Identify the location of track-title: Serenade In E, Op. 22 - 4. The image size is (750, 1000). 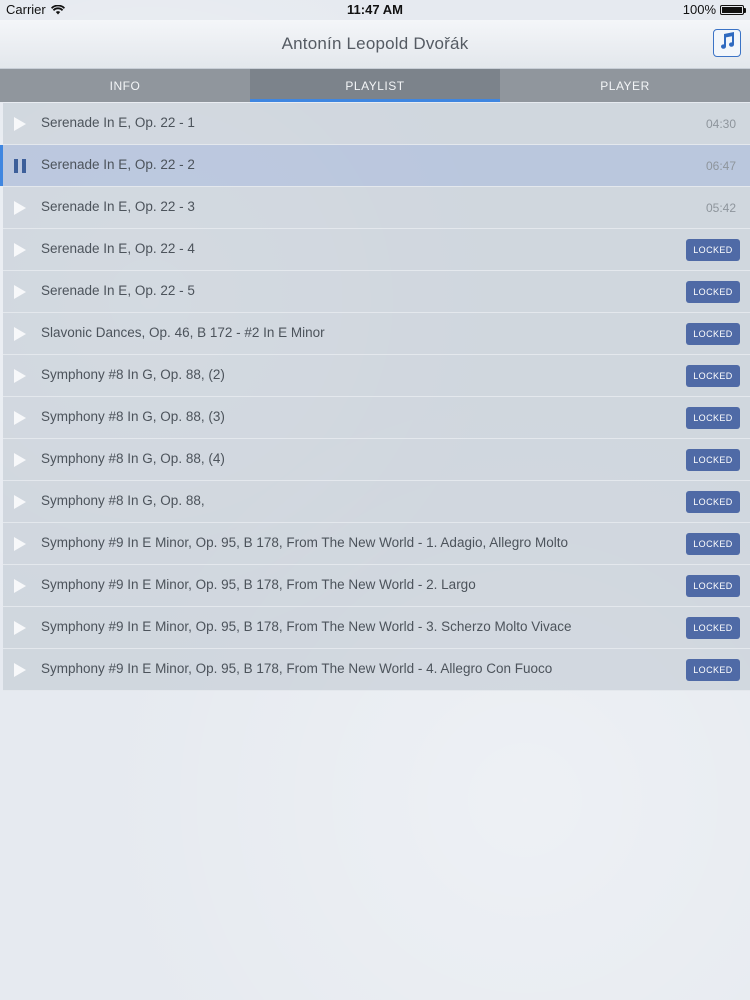
(118, 248).